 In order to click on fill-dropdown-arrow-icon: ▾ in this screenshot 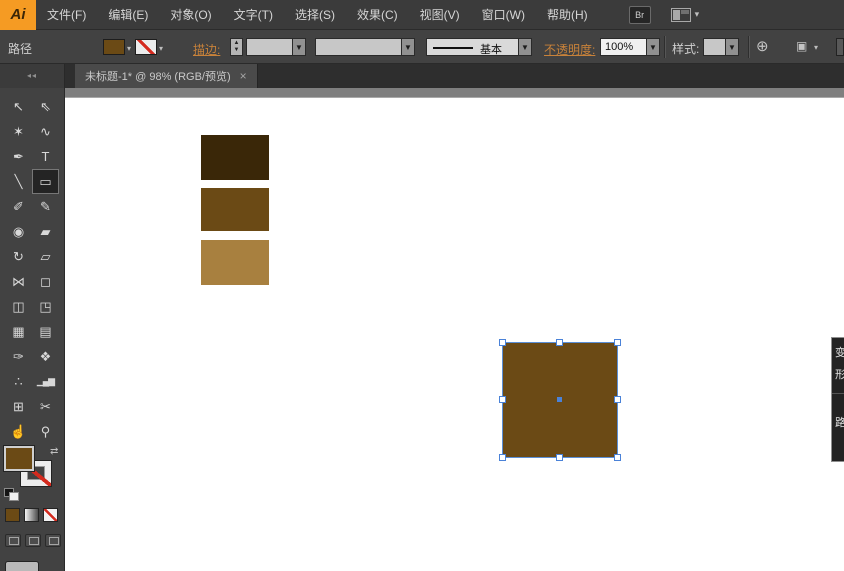, I will do `click(129, 48)`.